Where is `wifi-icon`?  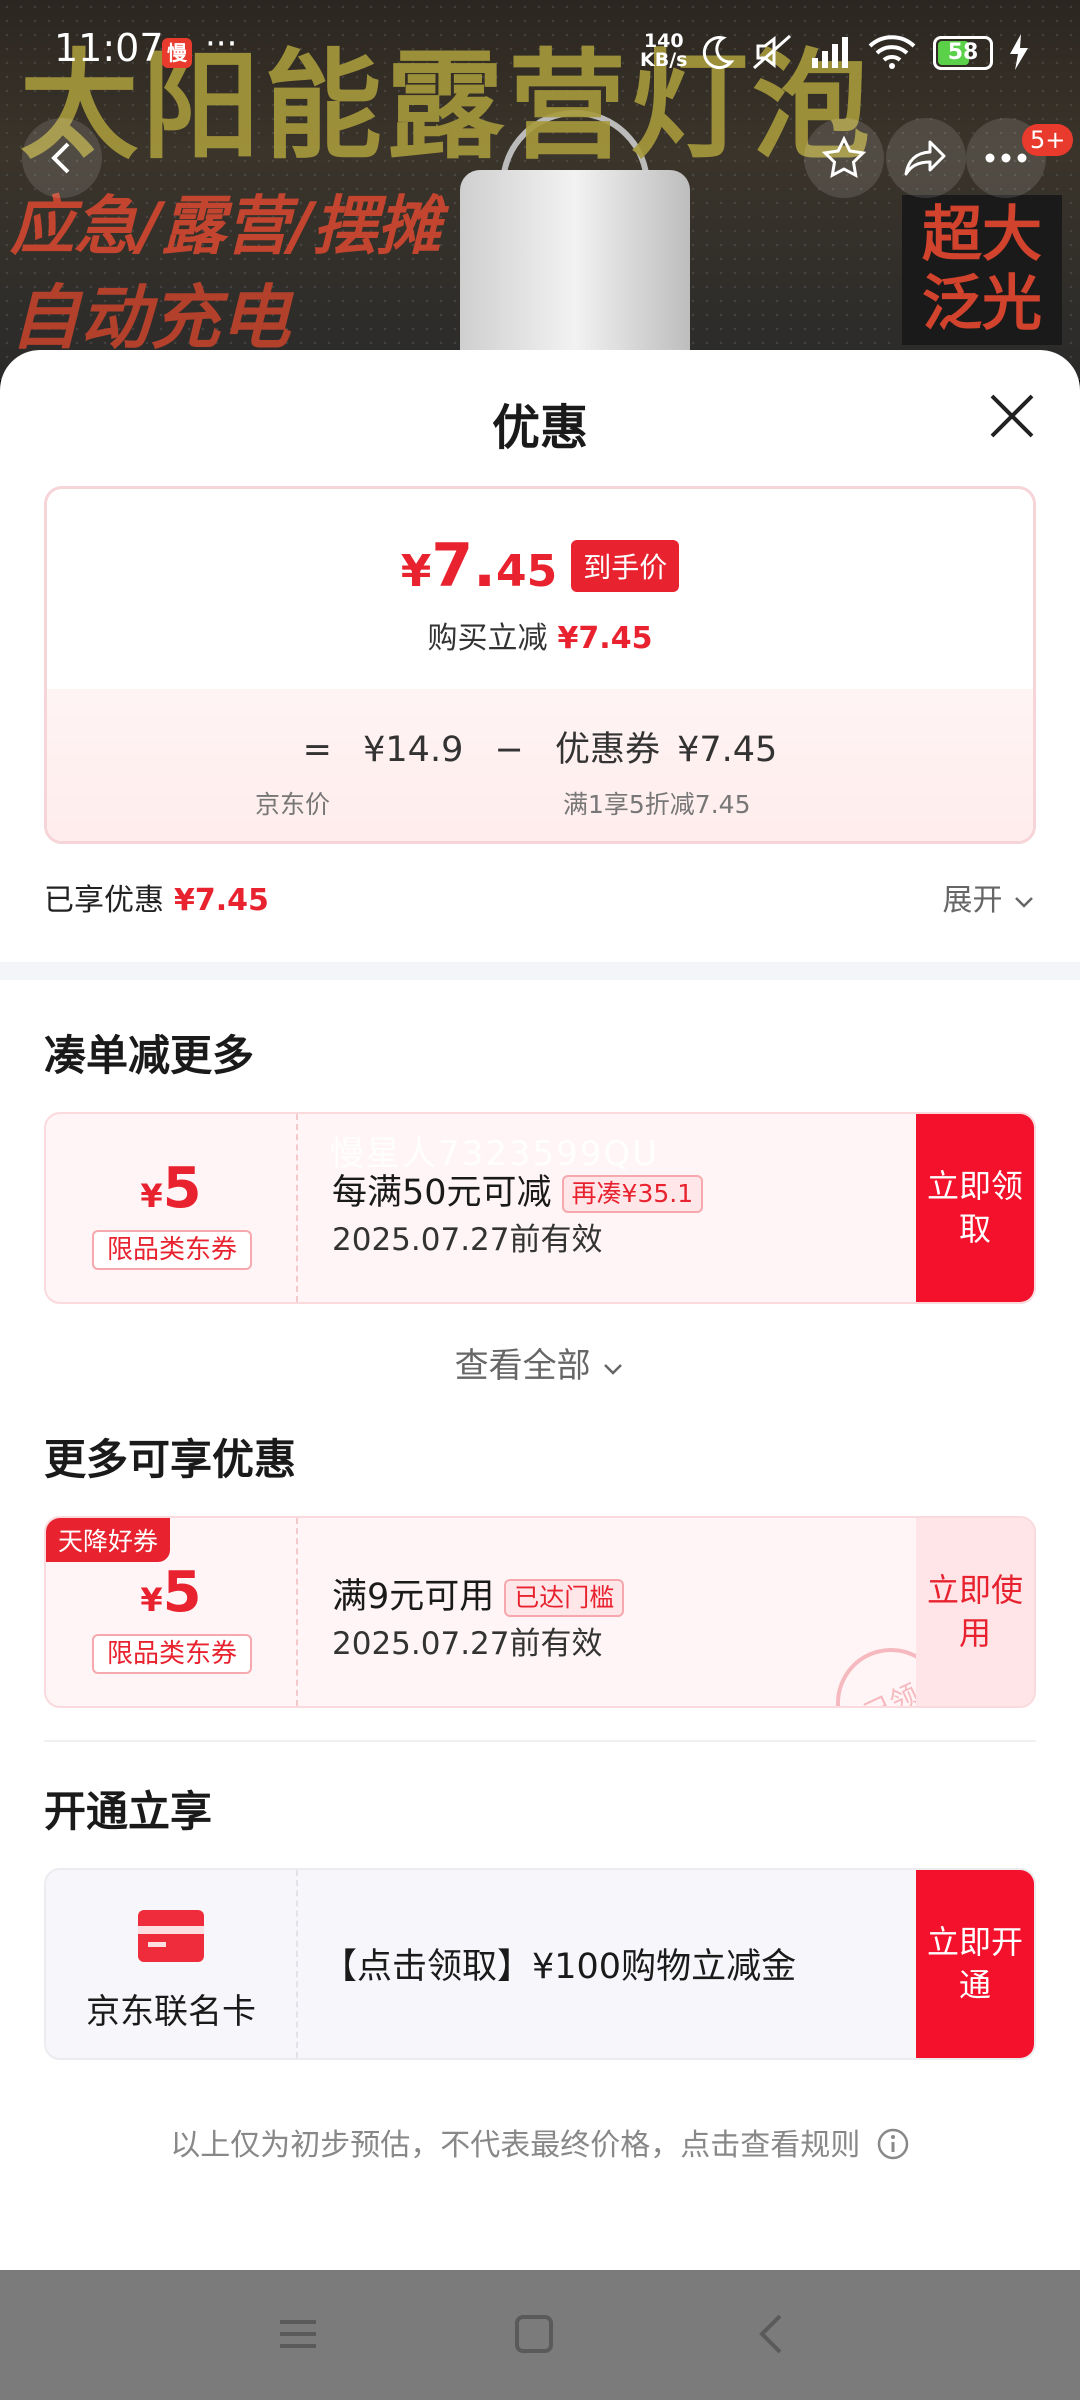 wifi-icon is located at coordinates (892, 52).